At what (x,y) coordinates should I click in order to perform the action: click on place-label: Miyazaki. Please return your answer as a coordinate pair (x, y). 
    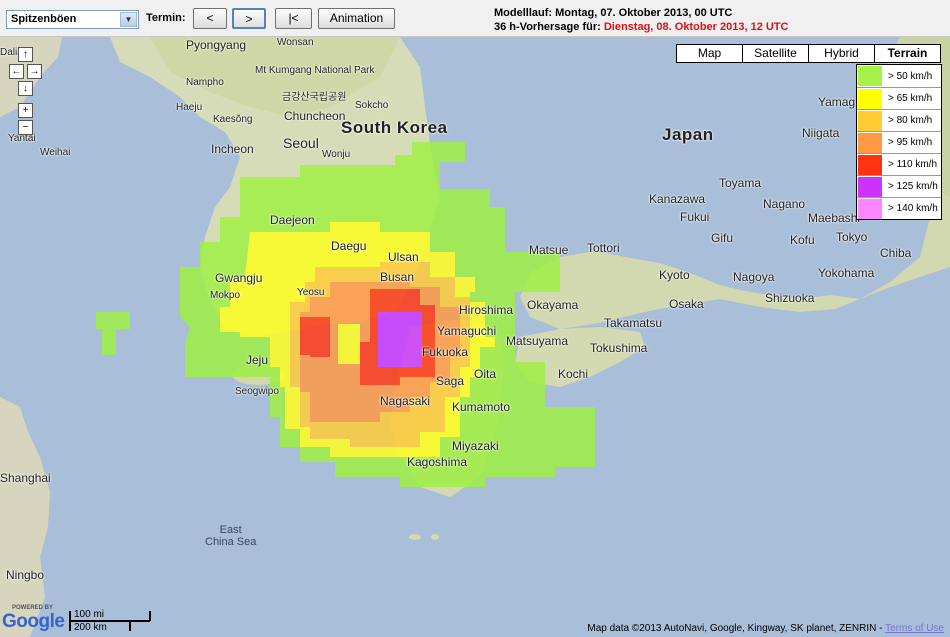
    Looking at the image, I should click on (475, 446).